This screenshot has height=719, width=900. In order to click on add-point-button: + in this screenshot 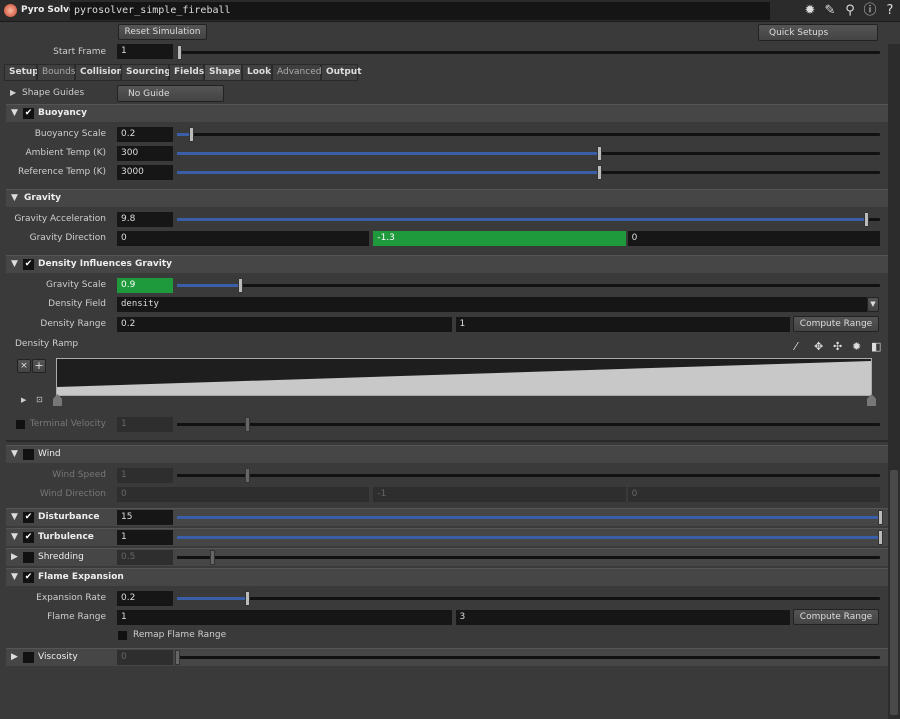, I will do `click(39, 366)`.